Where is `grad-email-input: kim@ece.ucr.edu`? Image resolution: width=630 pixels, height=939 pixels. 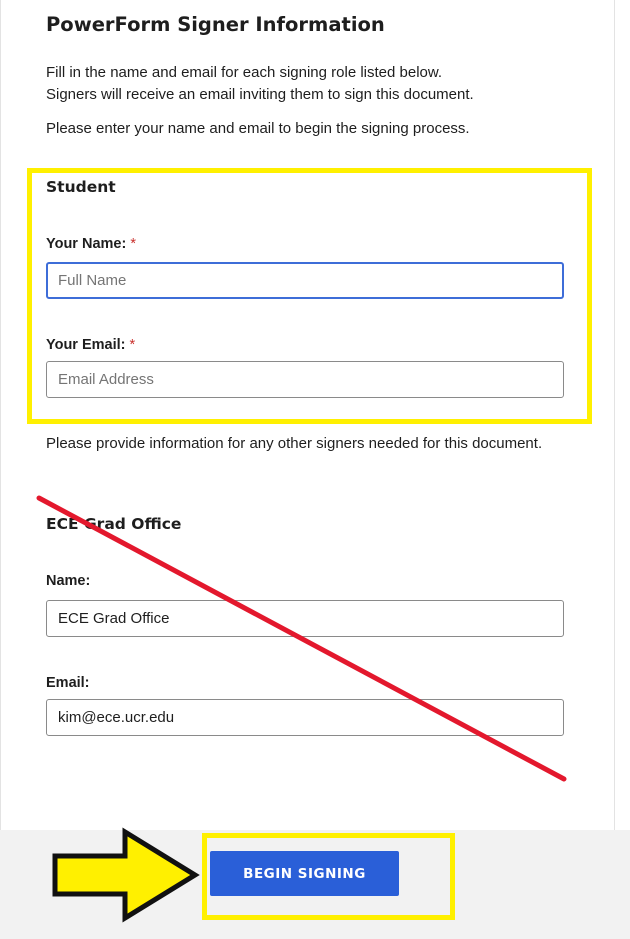 grad-email-input: kim@ece.ucr.edu is located at coordinates (305, 717).